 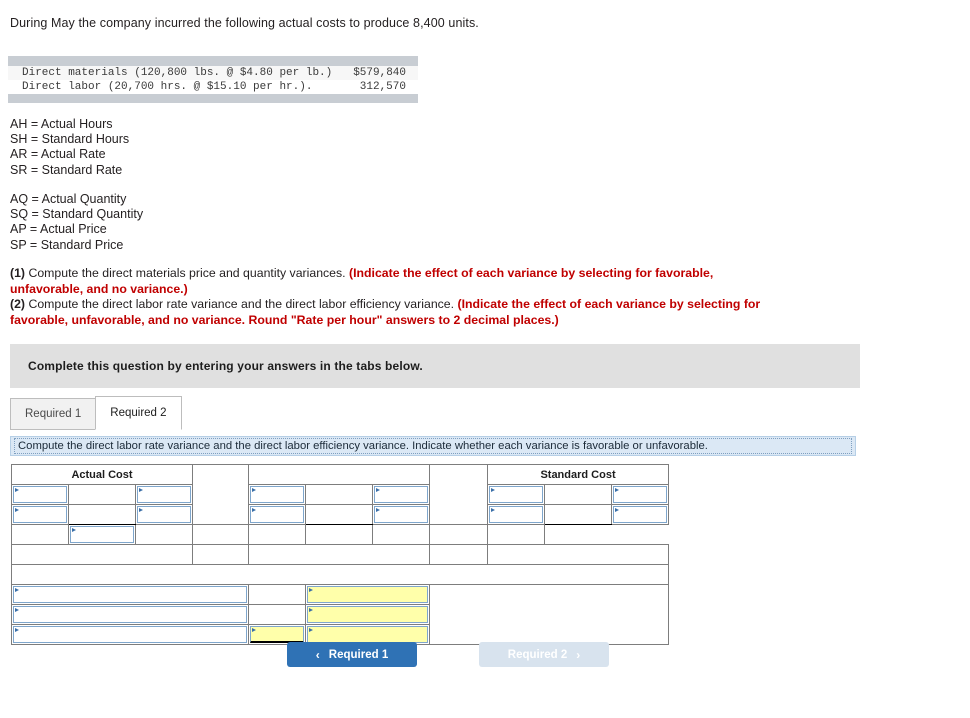 I want to click on grid-subtotal-row, so click(x=340, y=534).